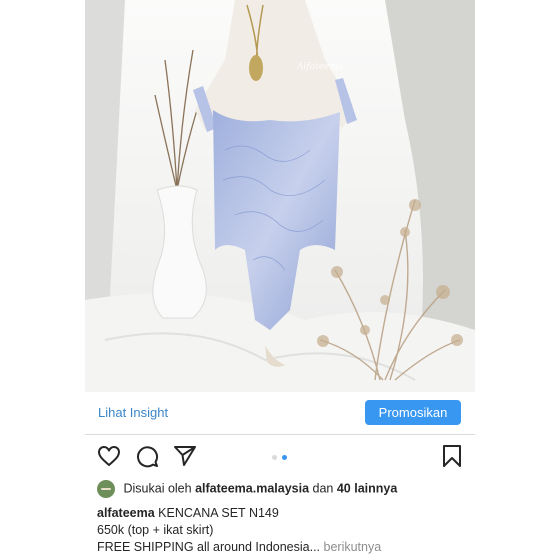 This screenshot has height=560, width=560. What do you see at coordinates (106, 489) in the screenshot?
I see `avatar` at bounding box center [106, 489].